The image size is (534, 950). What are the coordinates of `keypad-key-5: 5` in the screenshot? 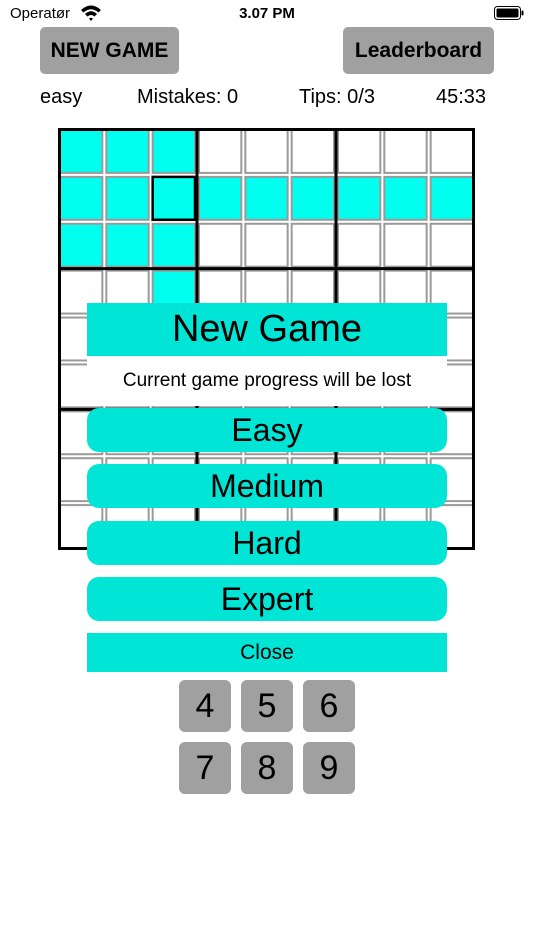 It's located at (267, 706).